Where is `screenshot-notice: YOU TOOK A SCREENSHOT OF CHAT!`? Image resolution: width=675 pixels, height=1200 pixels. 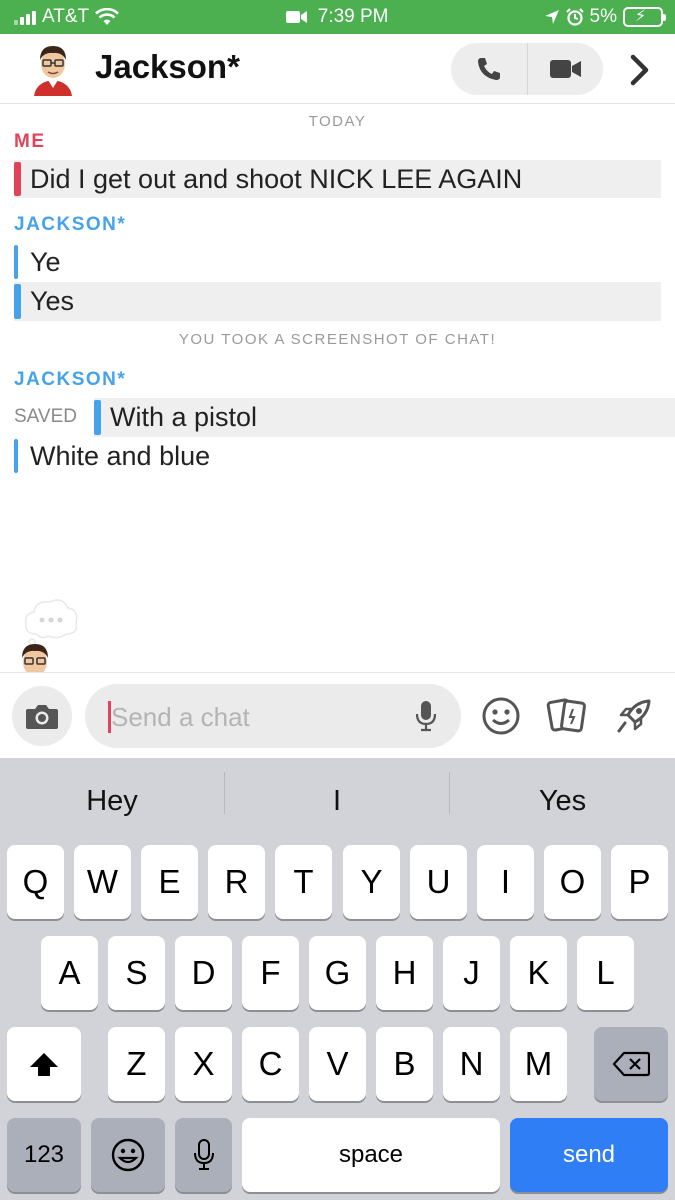
screenshot-notice: YOU TOOK A SCREENSHOT OF CHAT! is located at coordinates (337, 339).